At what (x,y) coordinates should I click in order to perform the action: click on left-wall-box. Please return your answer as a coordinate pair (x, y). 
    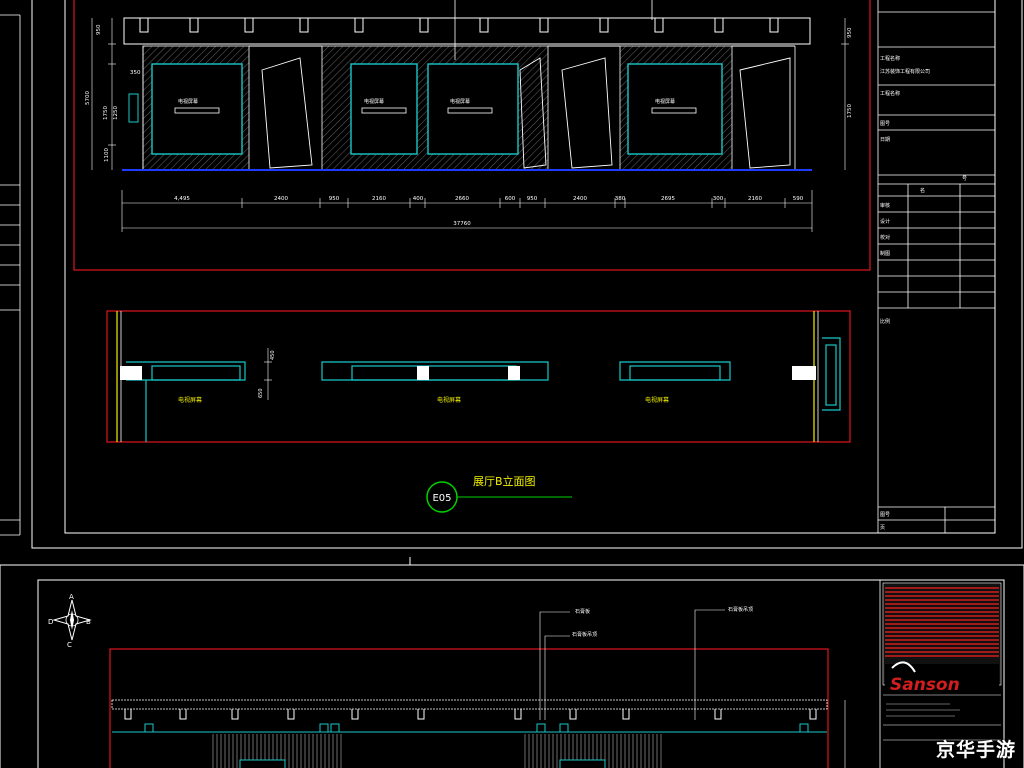
    Looking at the image, I should click on (133, 108).